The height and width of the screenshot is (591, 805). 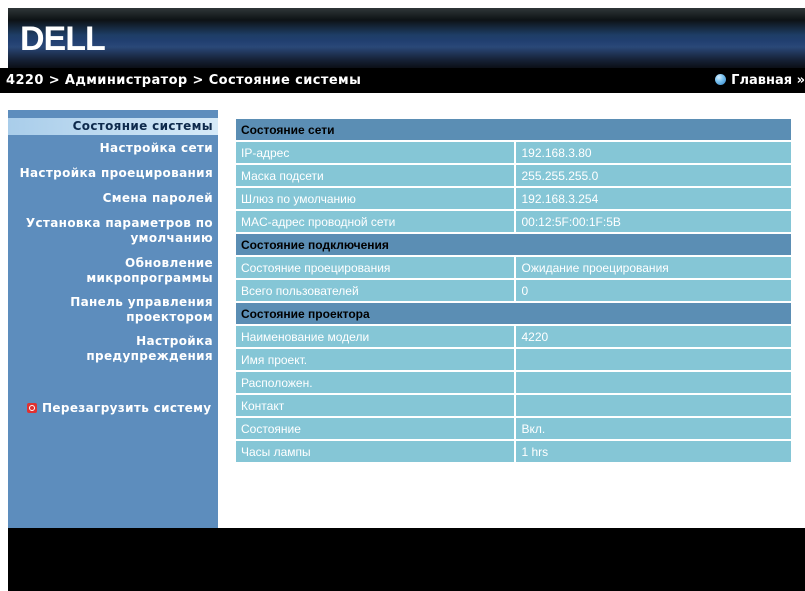 I want to click on row-value: 1 hrs, so click(x=652, y=451).